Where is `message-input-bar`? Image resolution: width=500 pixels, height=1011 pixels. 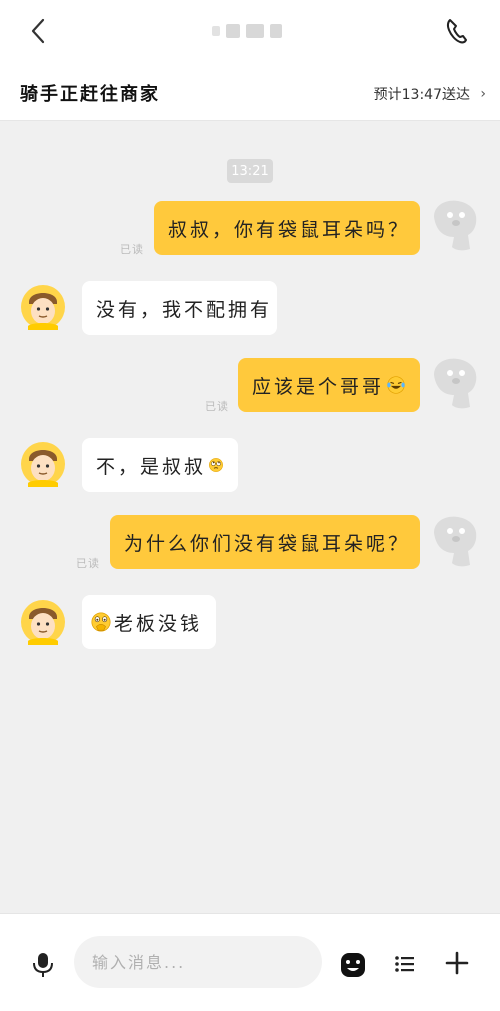 message-input-bar is located at coordinates (250, 962).